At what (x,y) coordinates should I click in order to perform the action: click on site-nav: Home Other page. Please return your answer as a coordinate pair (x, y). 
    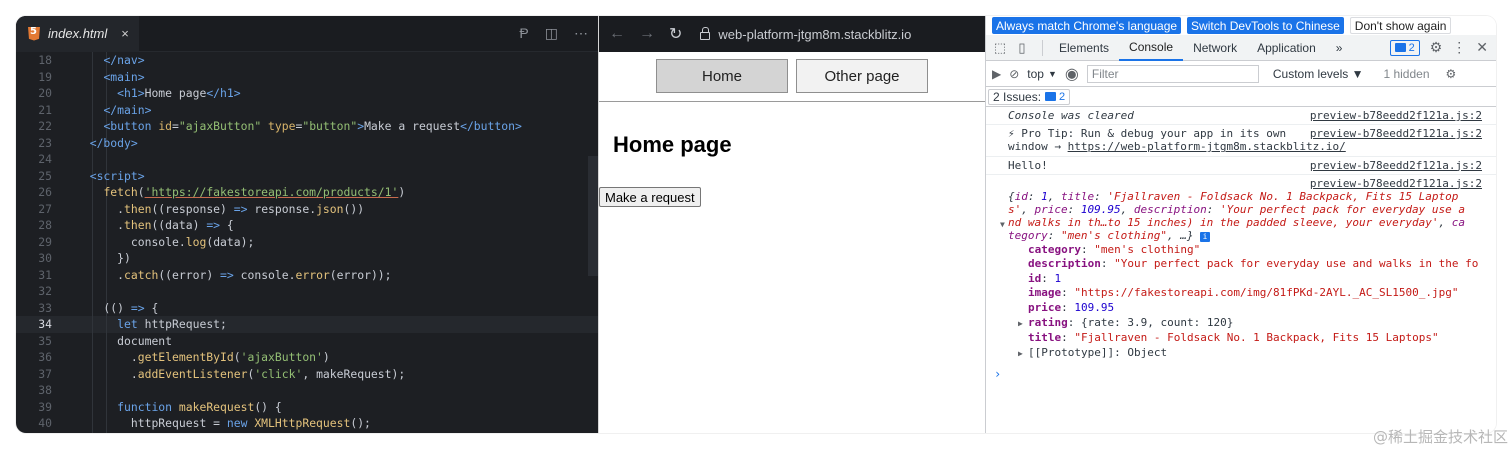
    Looking at the image, I should click on (792, 77).